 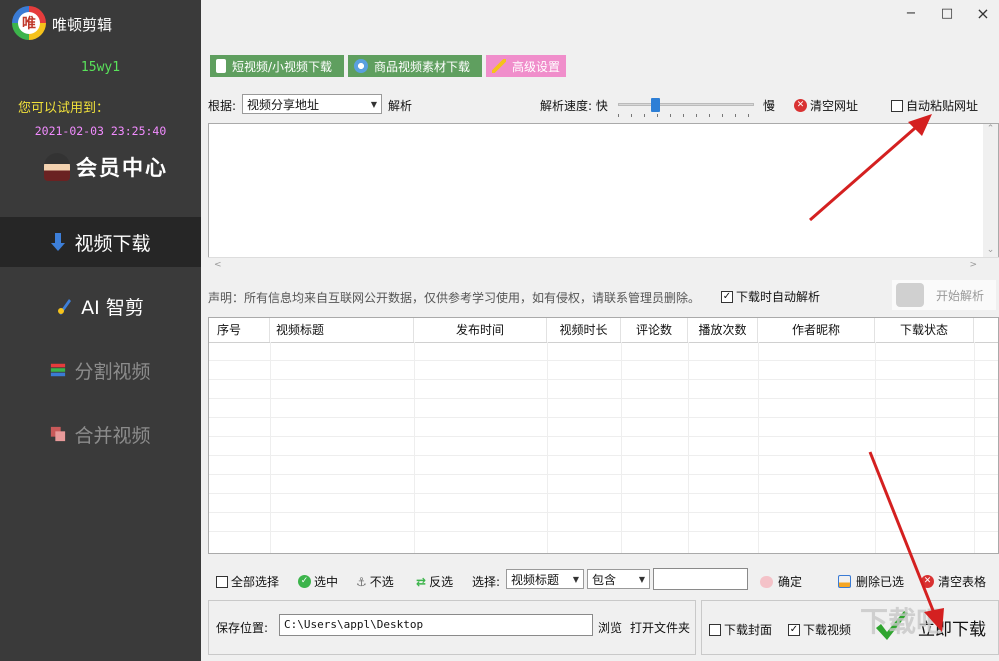 What do you see at coordinates (82, 25) in the screenshot?
I see `app-title: 唯顿剪辑` at bounding box center [82, 25].